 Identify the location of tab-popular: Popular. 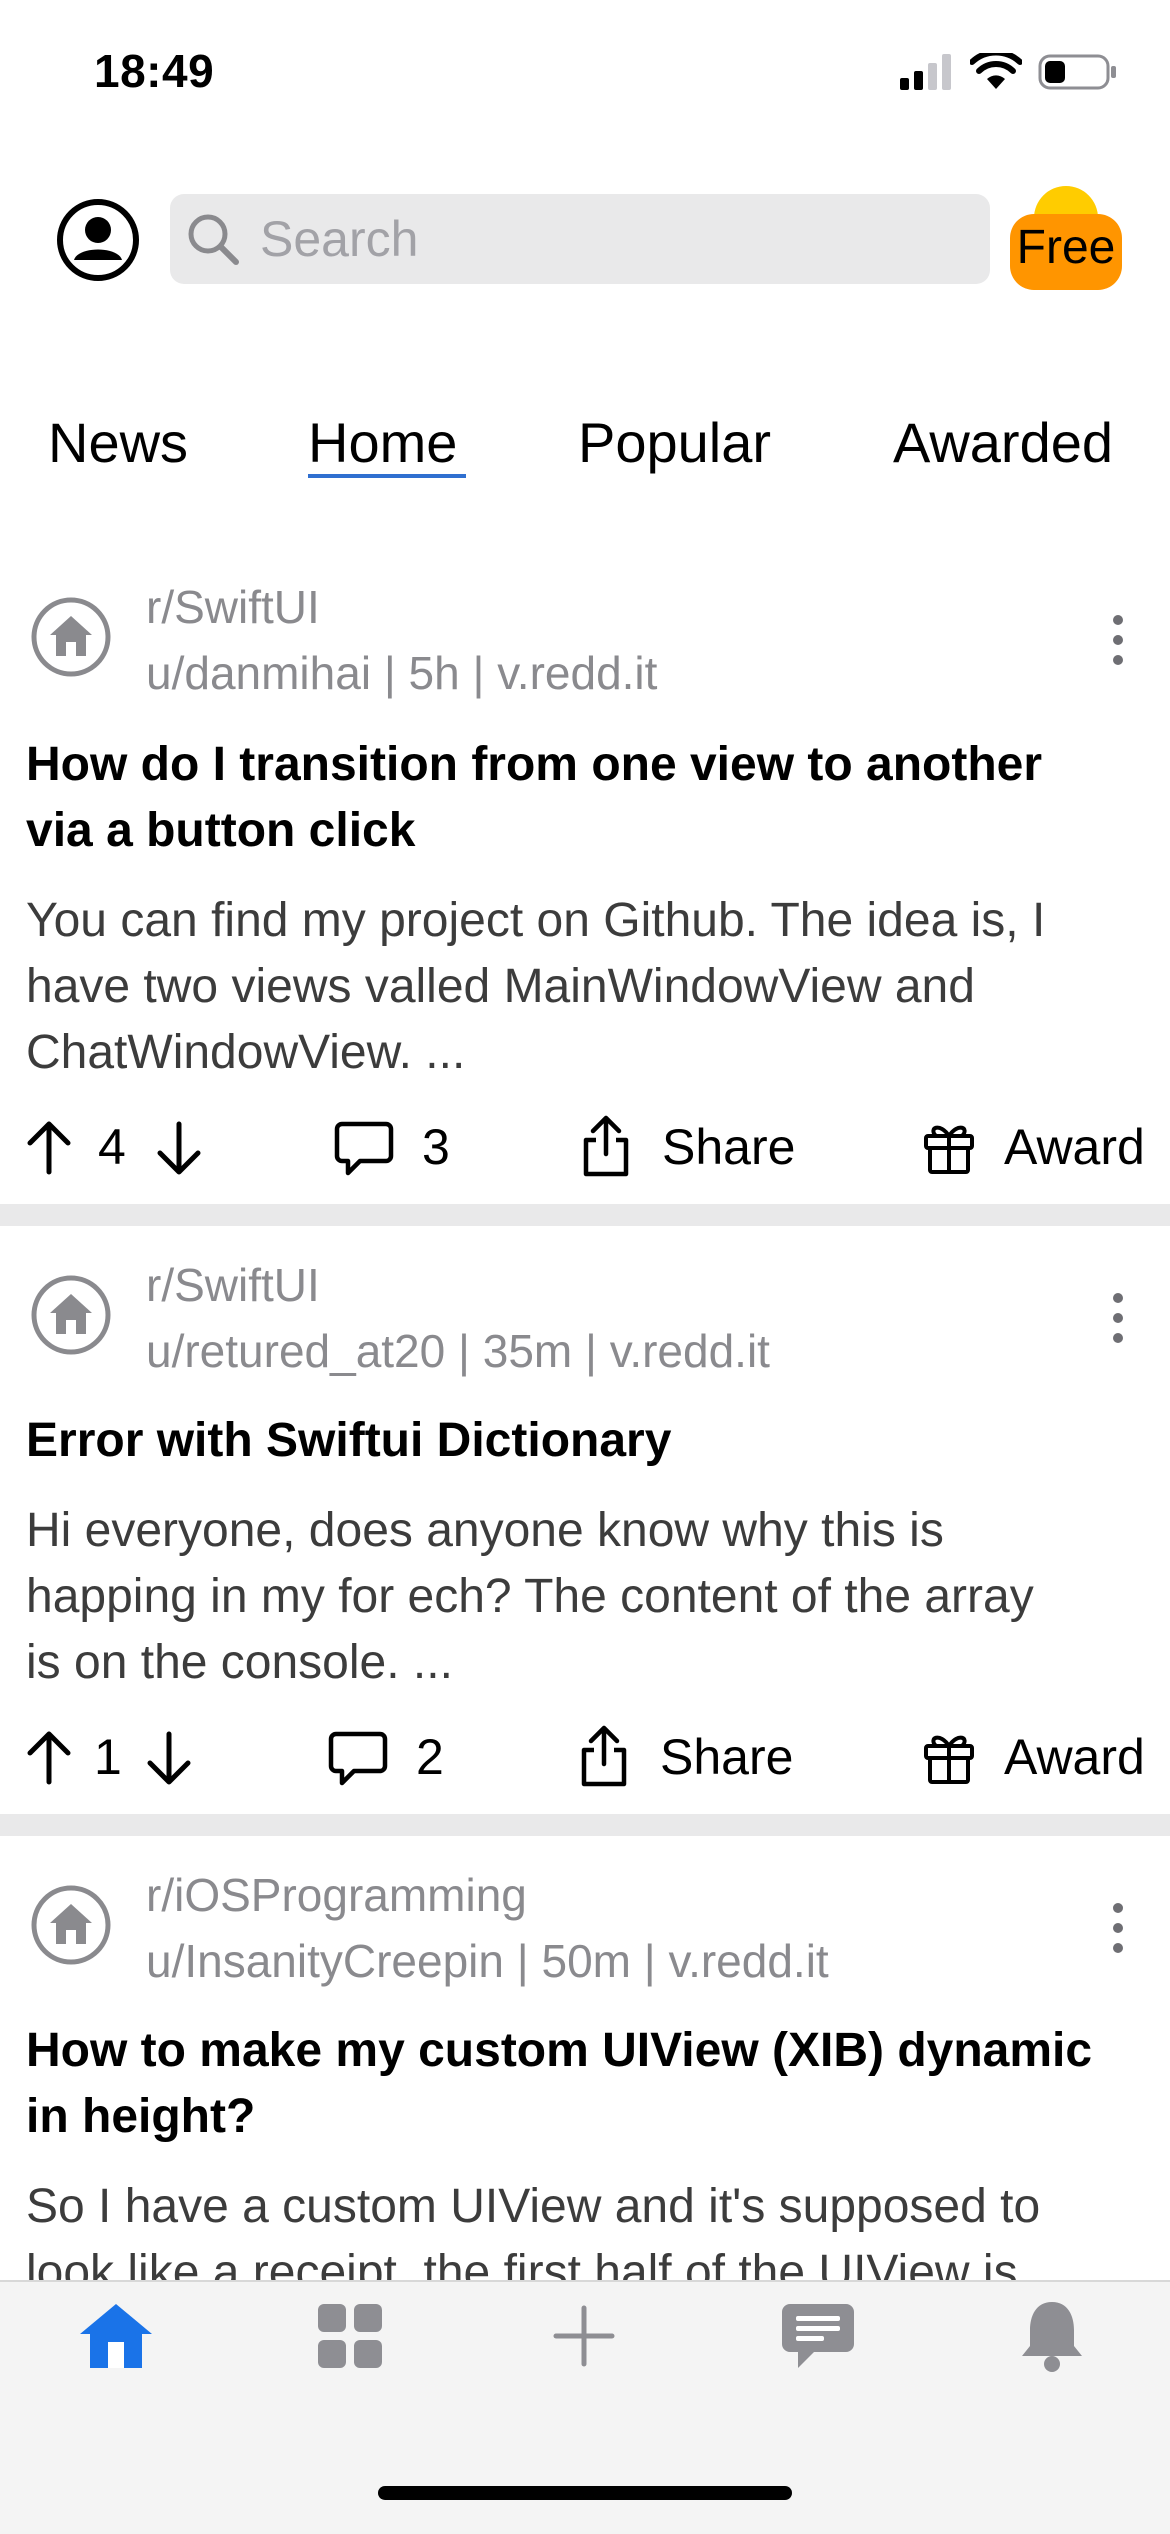
(674, 442).